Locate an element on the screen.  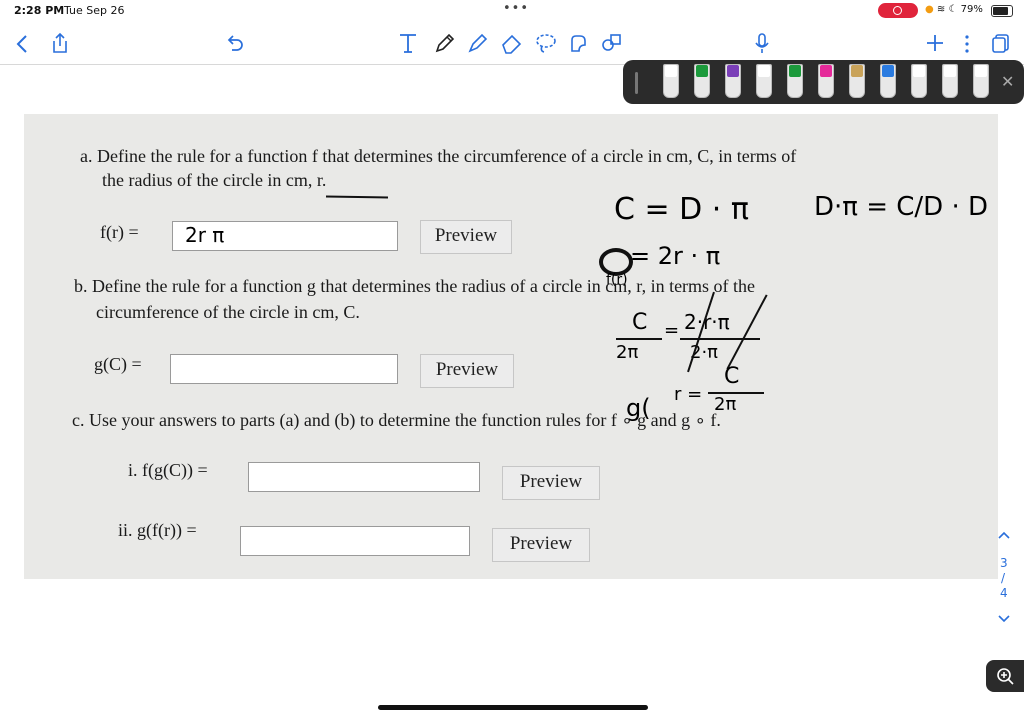
text-tool-icon is located at coordinates (408, 43).